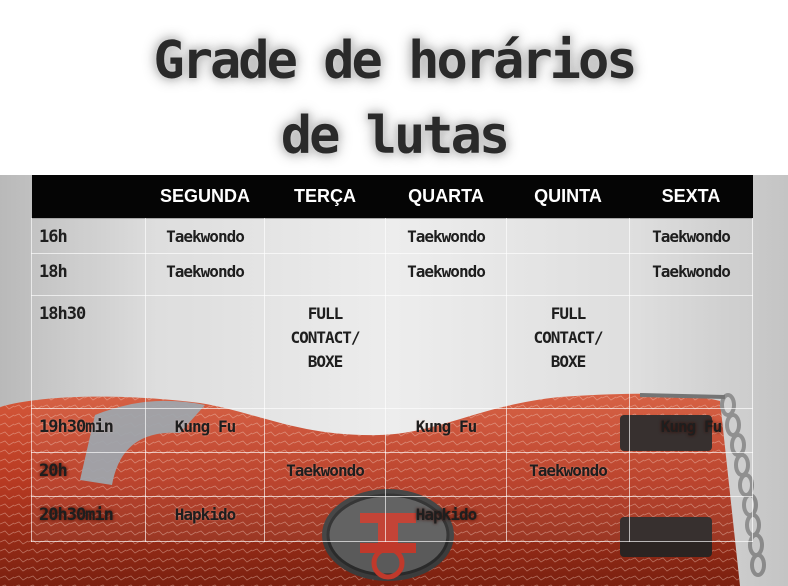  Describe the element at coordinates (568, 197) in the screenshot. I see `header-day: QUINTA` at that location.